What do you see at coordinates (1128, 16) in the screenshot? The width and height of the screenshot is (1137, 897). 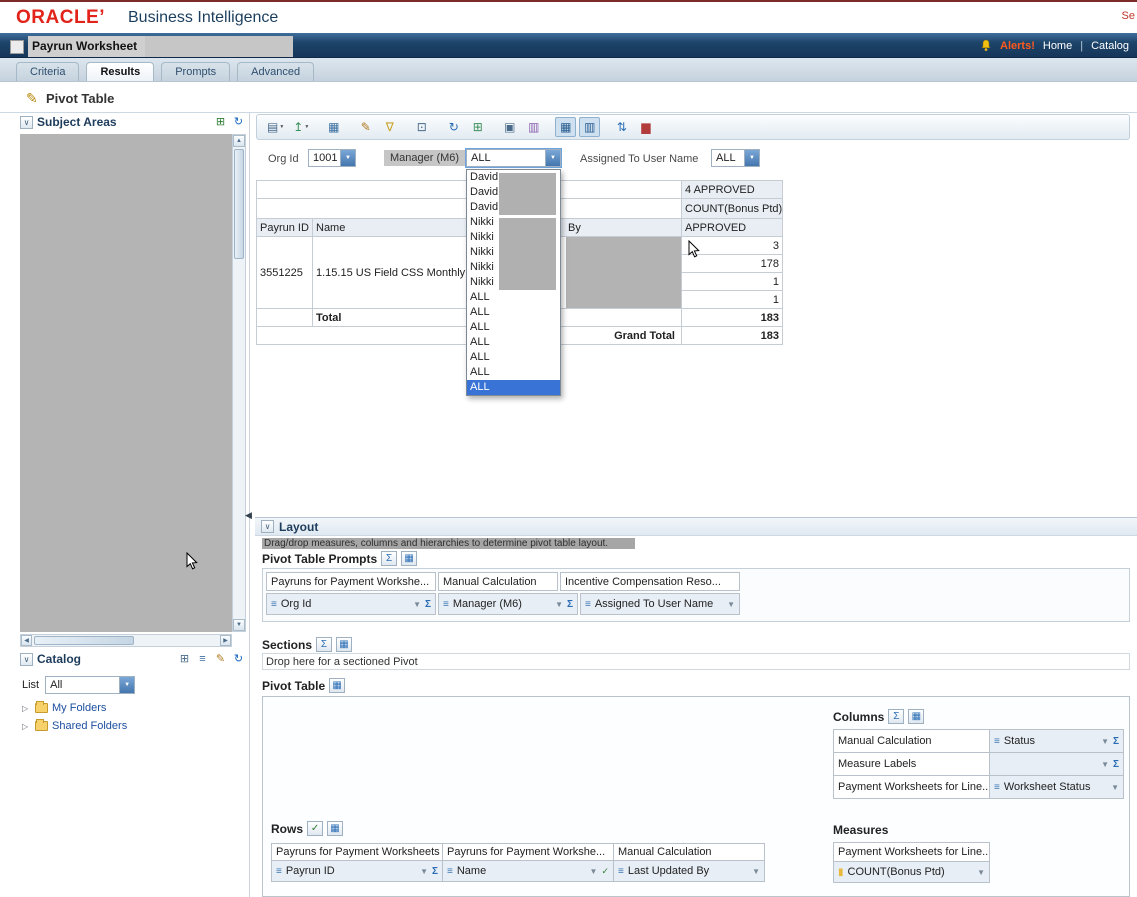 I see `search-link-partial: Se` at bounding box center [1128, 16].